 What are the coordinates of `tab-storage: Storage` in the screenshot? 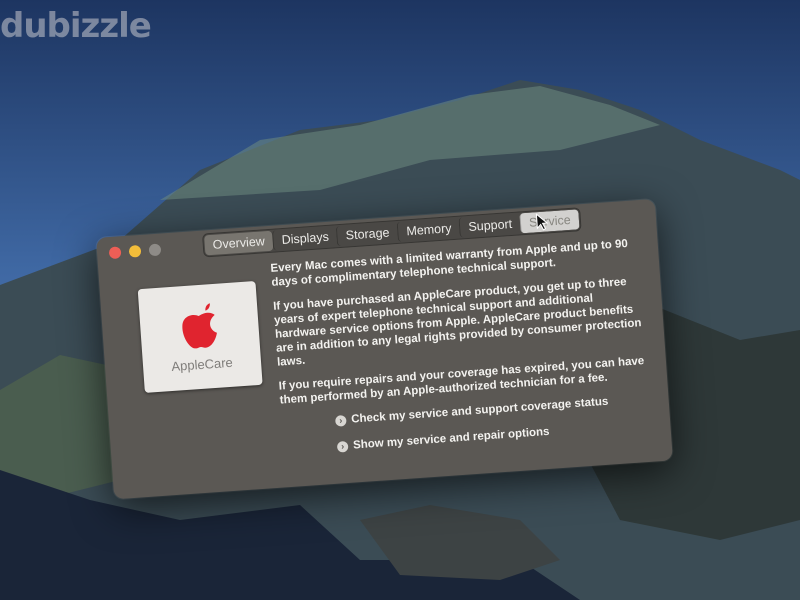 It's located at (367, 234).